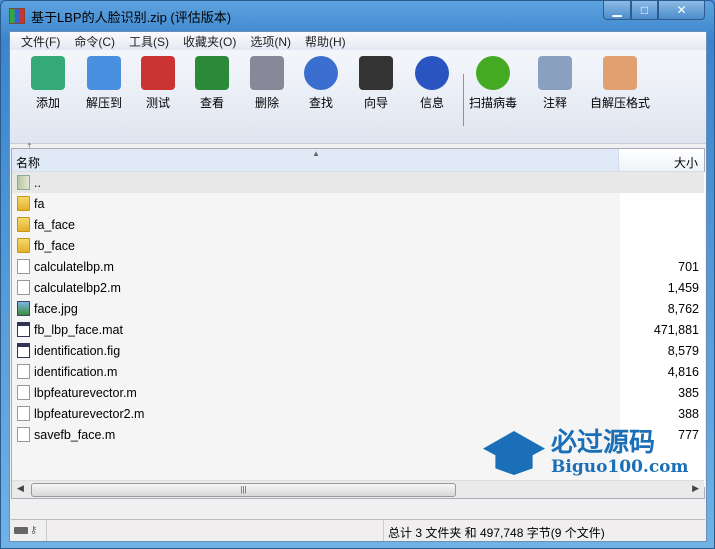 The image size is (715, 549). I want to click on file-name: fa_face, so click(55, 224).